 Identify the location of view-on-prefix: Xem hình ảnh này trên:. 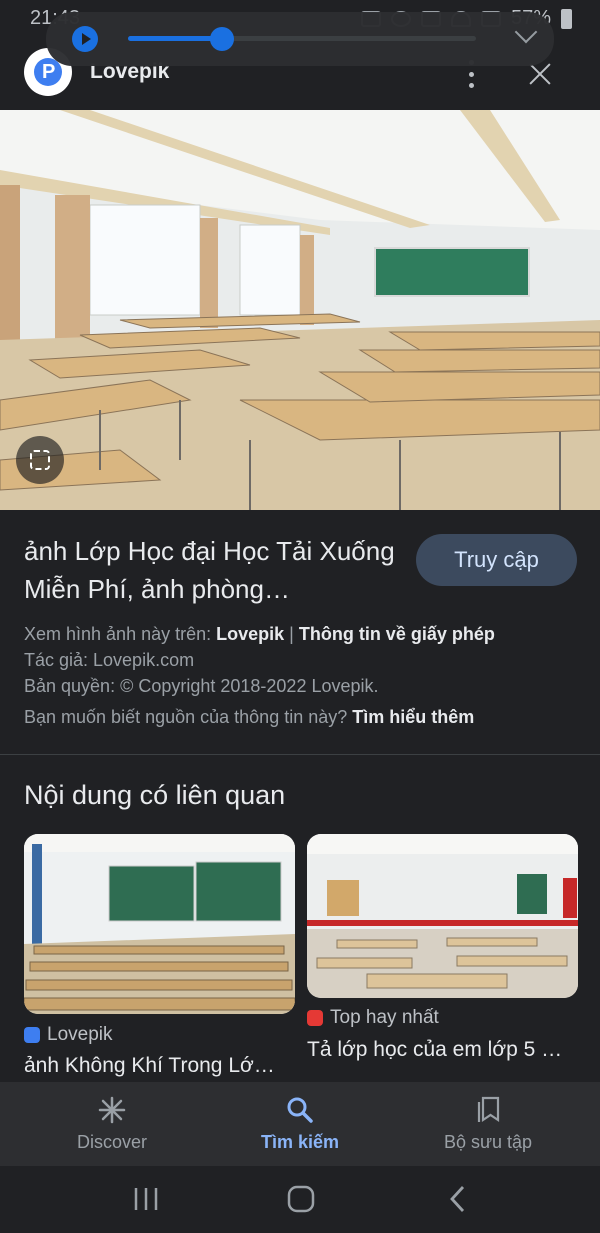
(120, 634).